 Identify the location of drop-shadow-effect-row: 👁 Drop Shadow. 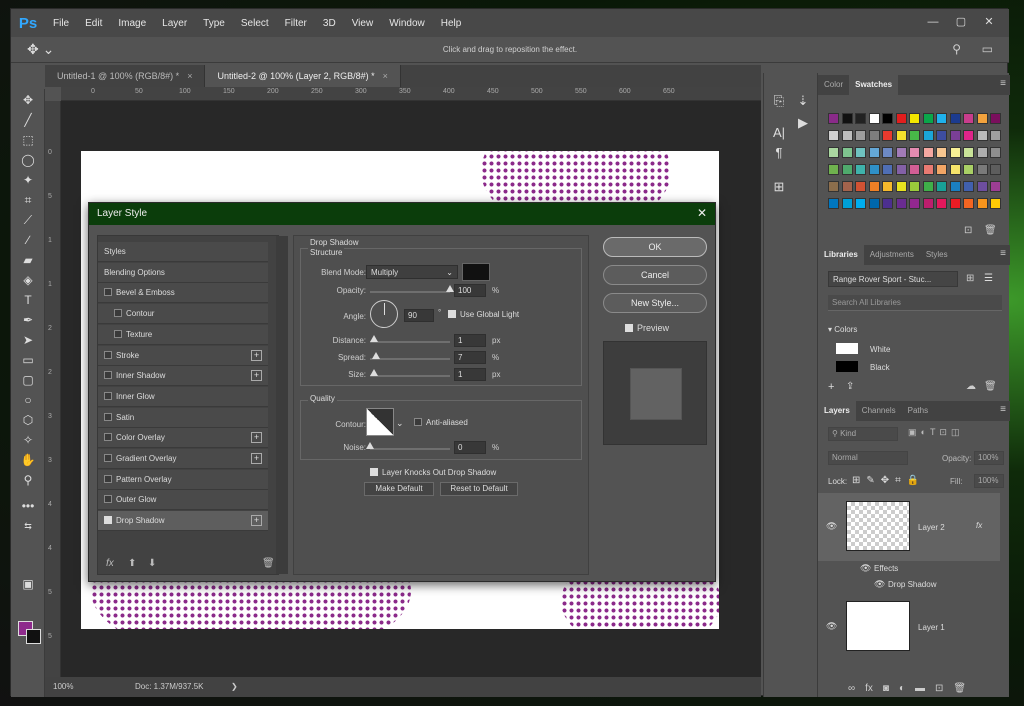
(909, 585).